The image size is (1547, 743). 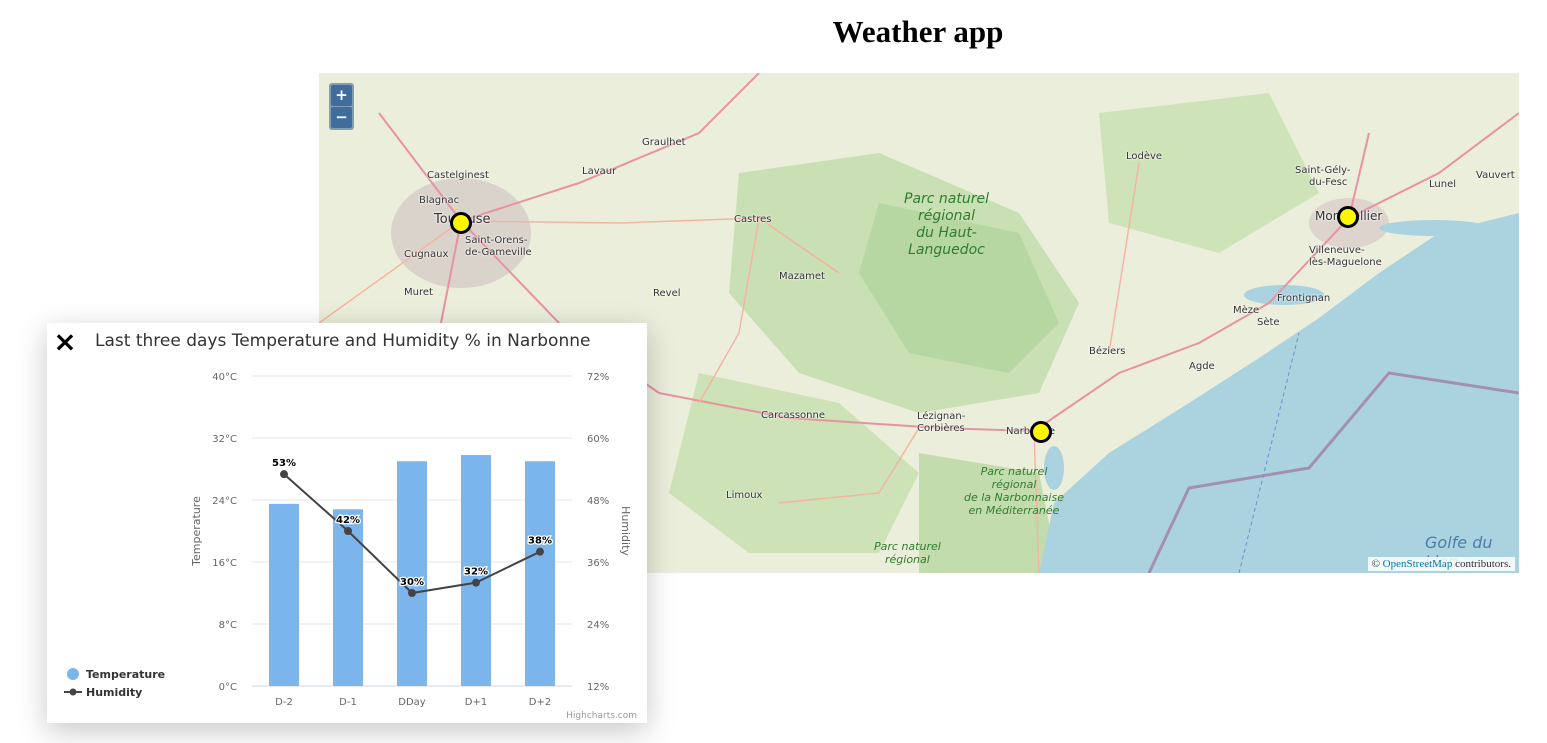 I want to click on y-axis-title: Temperature, so click(x=196, y=531).